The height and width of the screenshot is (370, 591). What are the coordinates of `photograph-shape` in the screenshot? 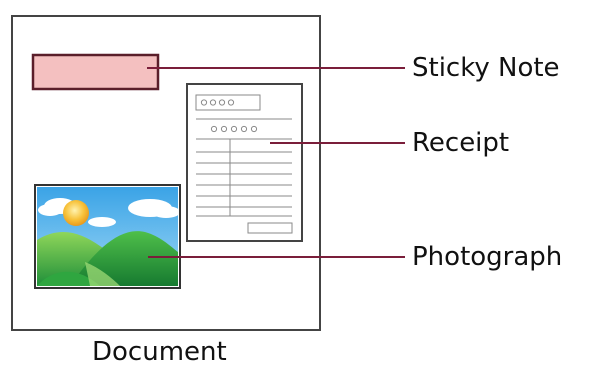 It's located at (107, 236).